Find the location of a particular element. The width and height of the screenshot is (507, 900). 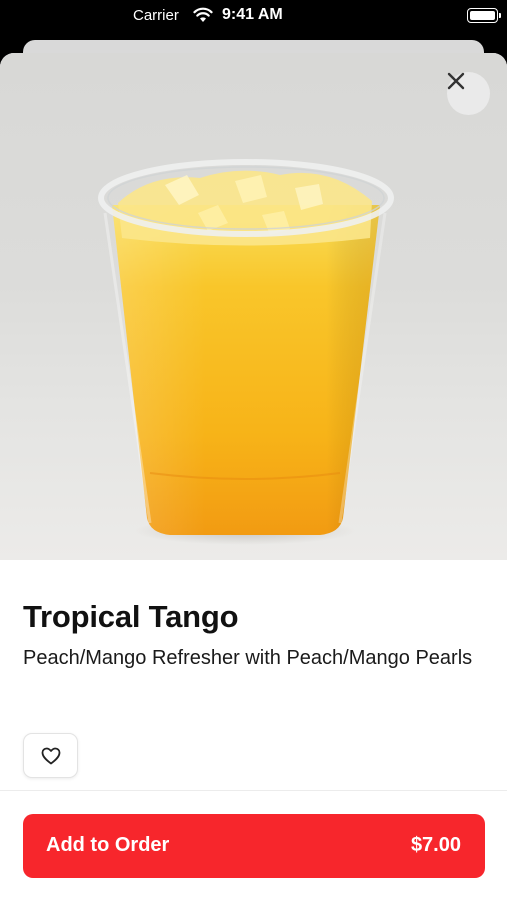

battery-icon is located at coordinates (484, 15).